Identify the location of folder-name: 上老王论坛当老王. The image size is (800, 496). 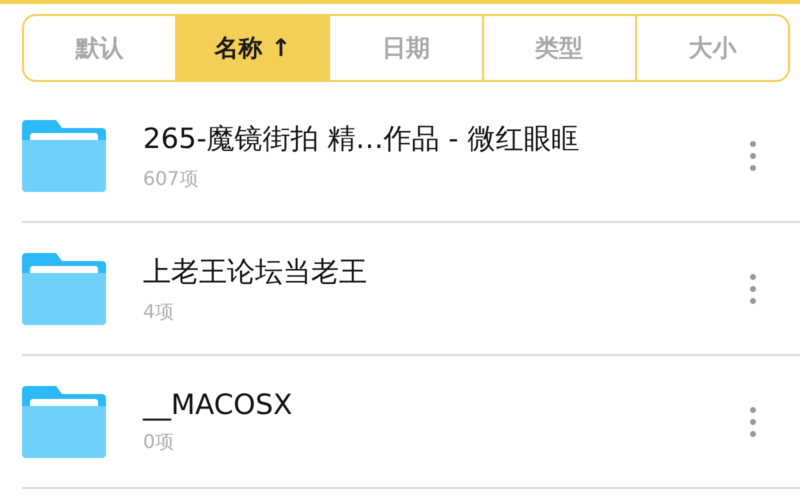
(255, 272).